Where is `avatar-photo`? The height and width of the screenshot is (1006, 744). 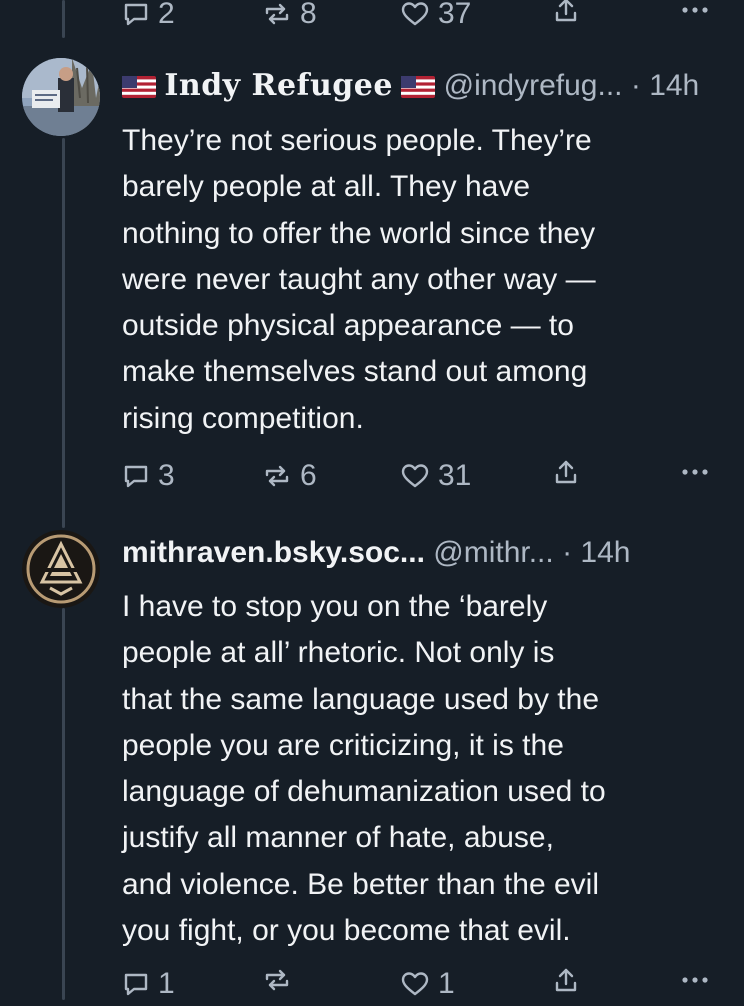
avatar-photo is located at coordinates (61, 97).